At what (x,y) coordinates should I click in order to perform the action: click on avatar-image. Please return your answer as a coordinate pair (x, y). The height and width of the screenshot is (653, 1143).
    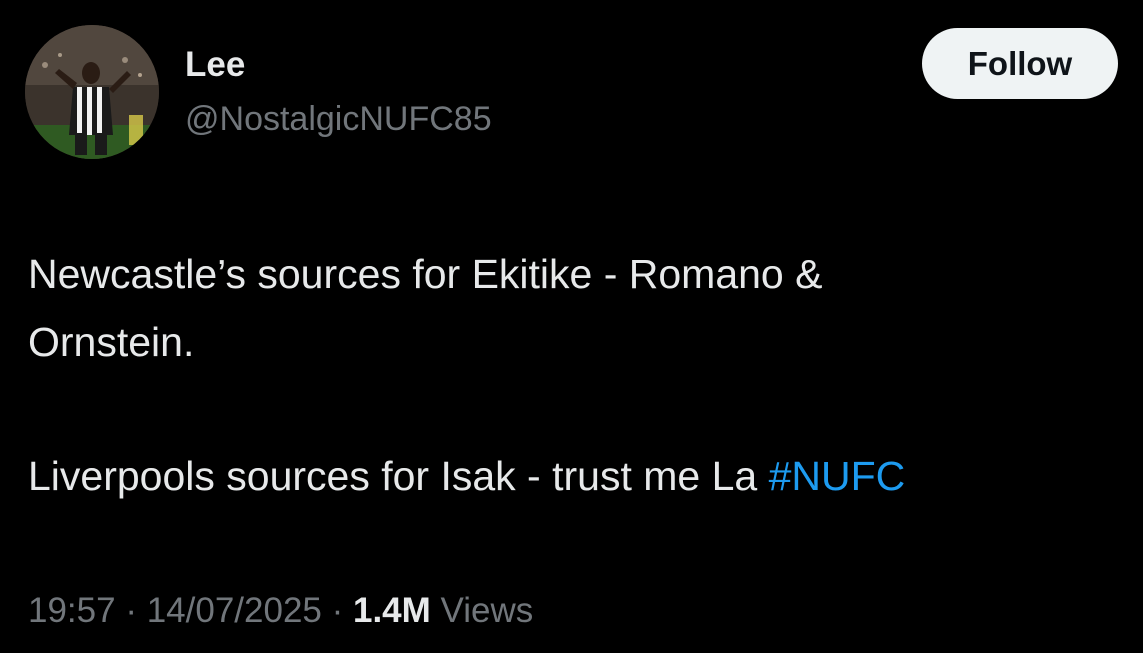
    Looking at the image, I should click on (92, 92).